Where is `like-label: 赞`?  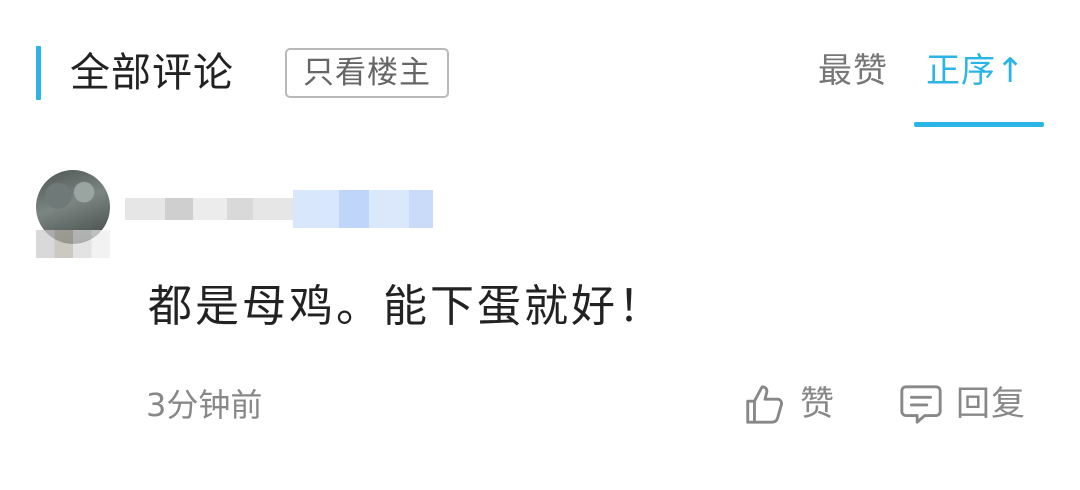
like-label: 赞 is located at coordinates (817, 404).